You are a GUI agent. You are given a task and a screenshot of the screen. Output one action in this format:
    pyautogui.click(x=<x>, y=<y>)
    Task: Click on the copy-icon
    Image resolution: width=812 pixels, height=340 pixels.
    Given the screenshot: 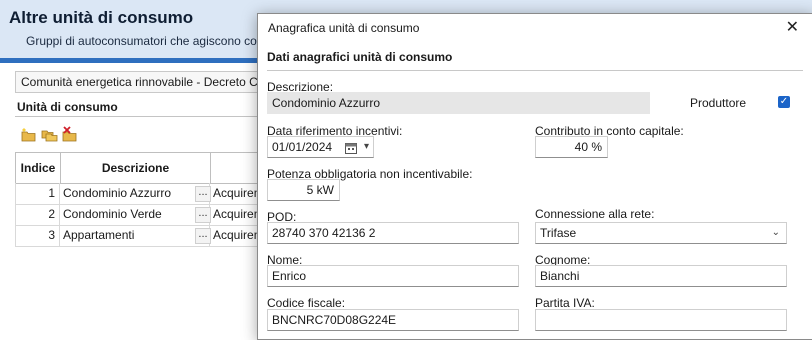 What is the action you would take?
    pyautogui.click(x=50, y=135)
    